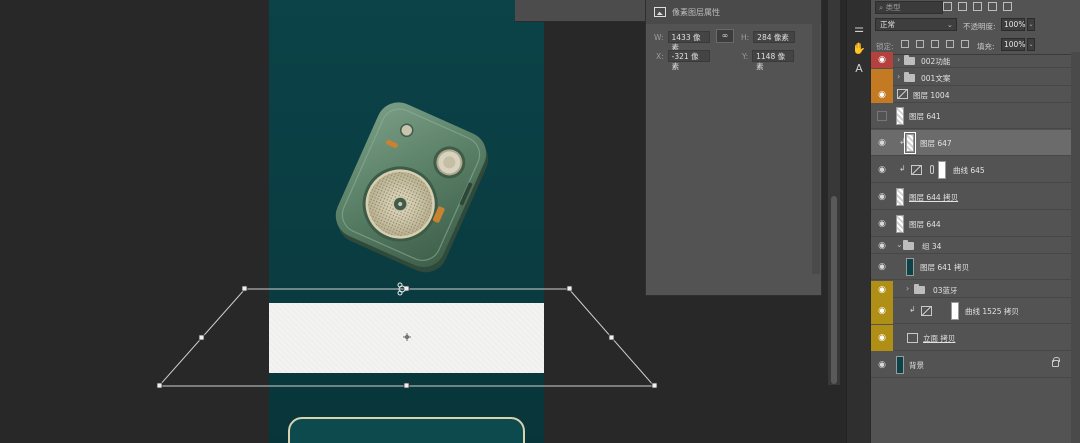  Describe the element at coordinates (816, 149) in the screenshot. I see `properties-scrollbar` at that location.